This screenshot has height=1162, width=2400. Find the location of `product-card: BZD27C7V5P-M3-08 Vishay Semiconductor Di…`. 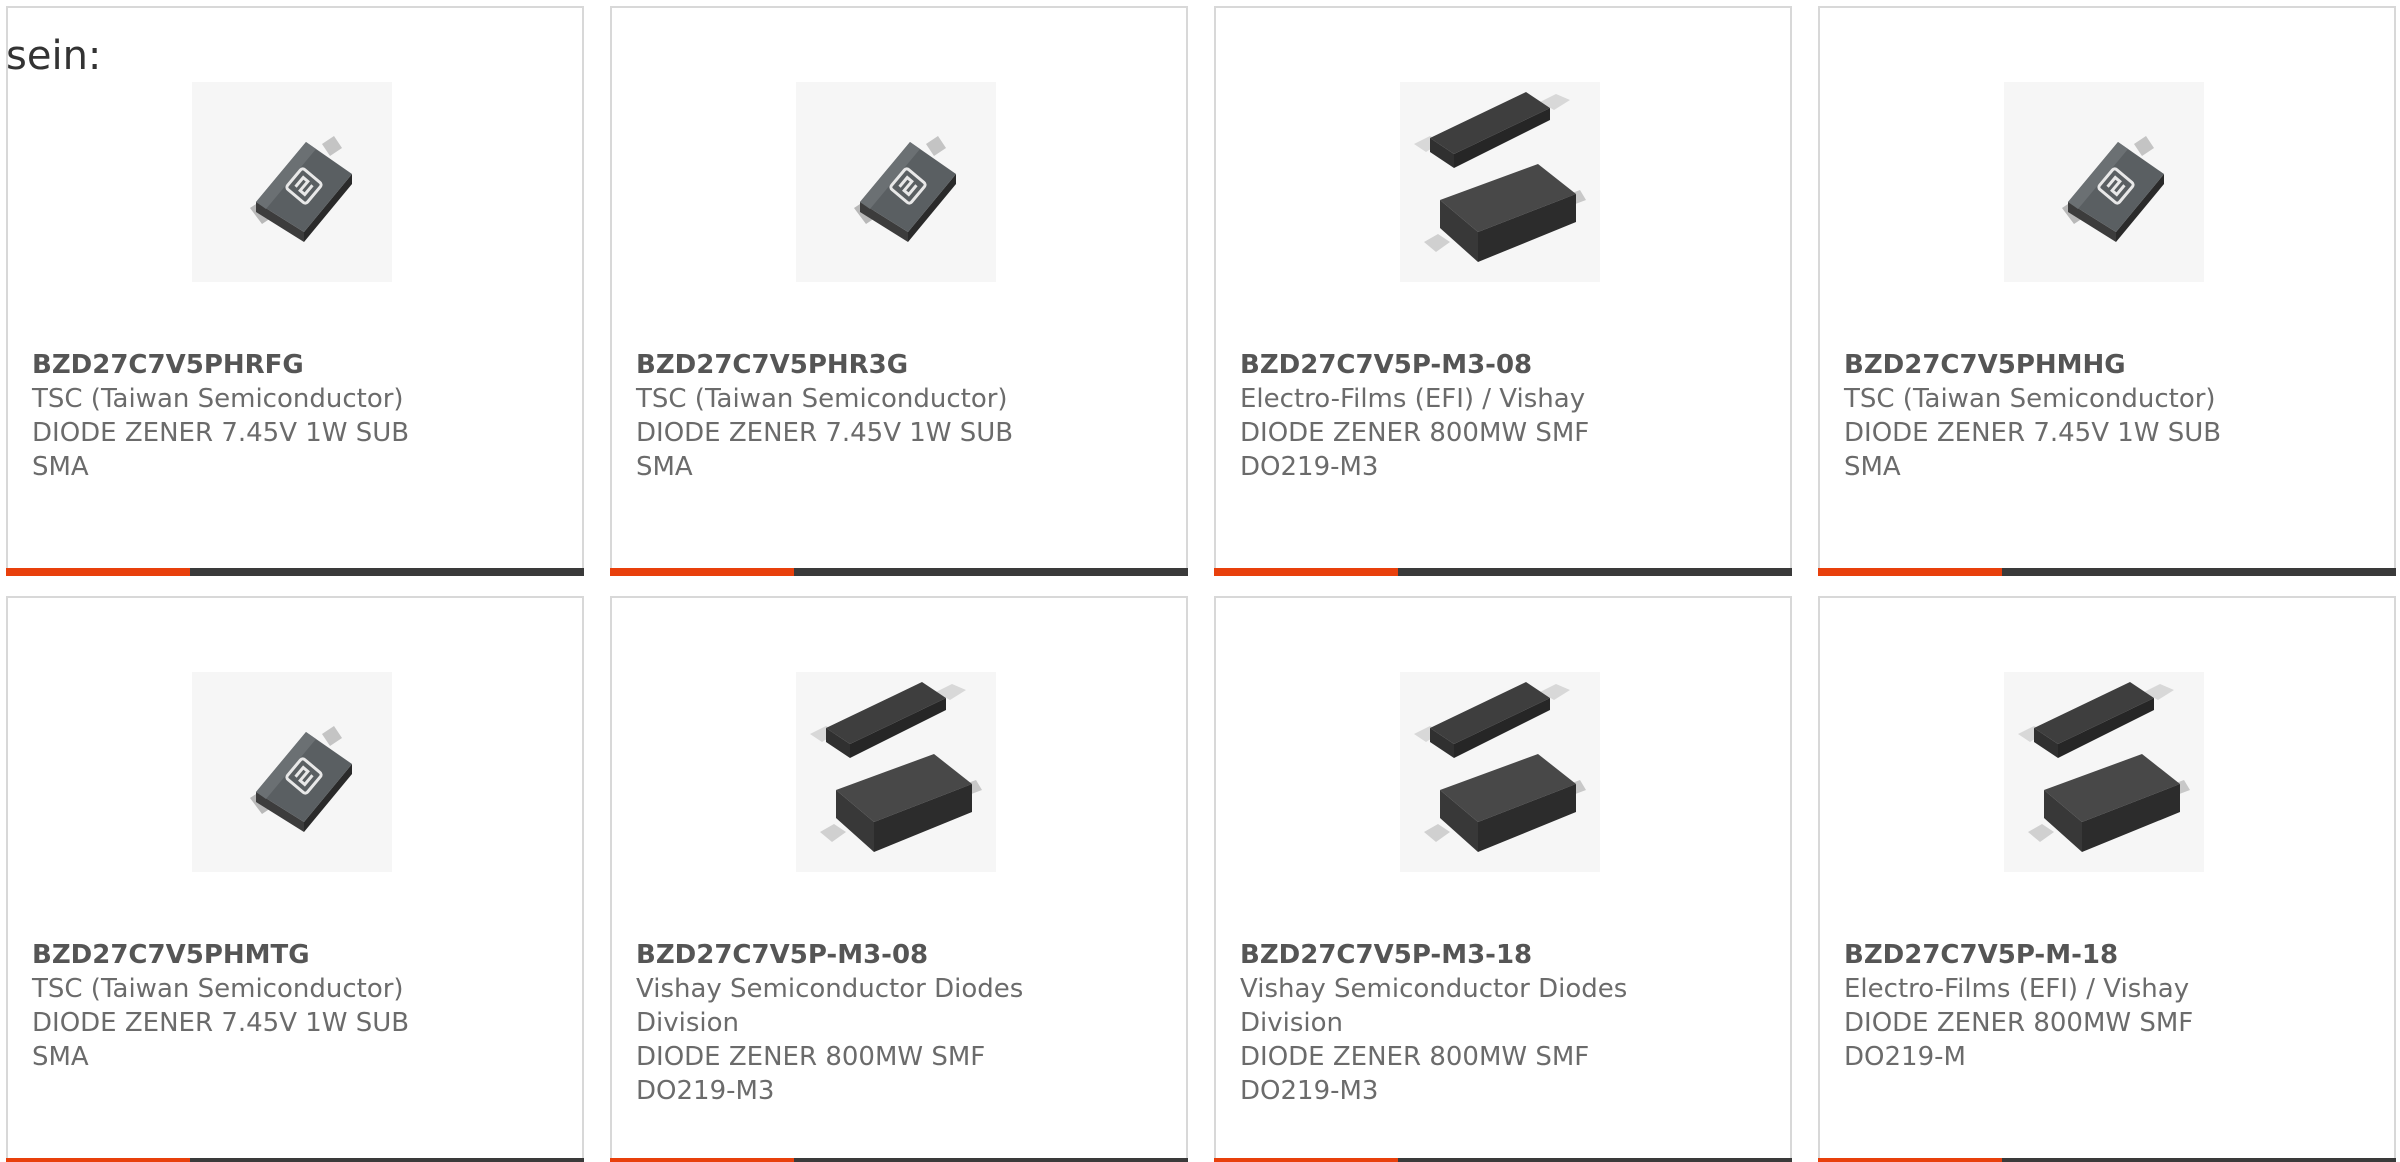

product-card: BZD27C7V5P-M3-08 Vishay Semiconductor Di… is located at coordinates (899, 879).